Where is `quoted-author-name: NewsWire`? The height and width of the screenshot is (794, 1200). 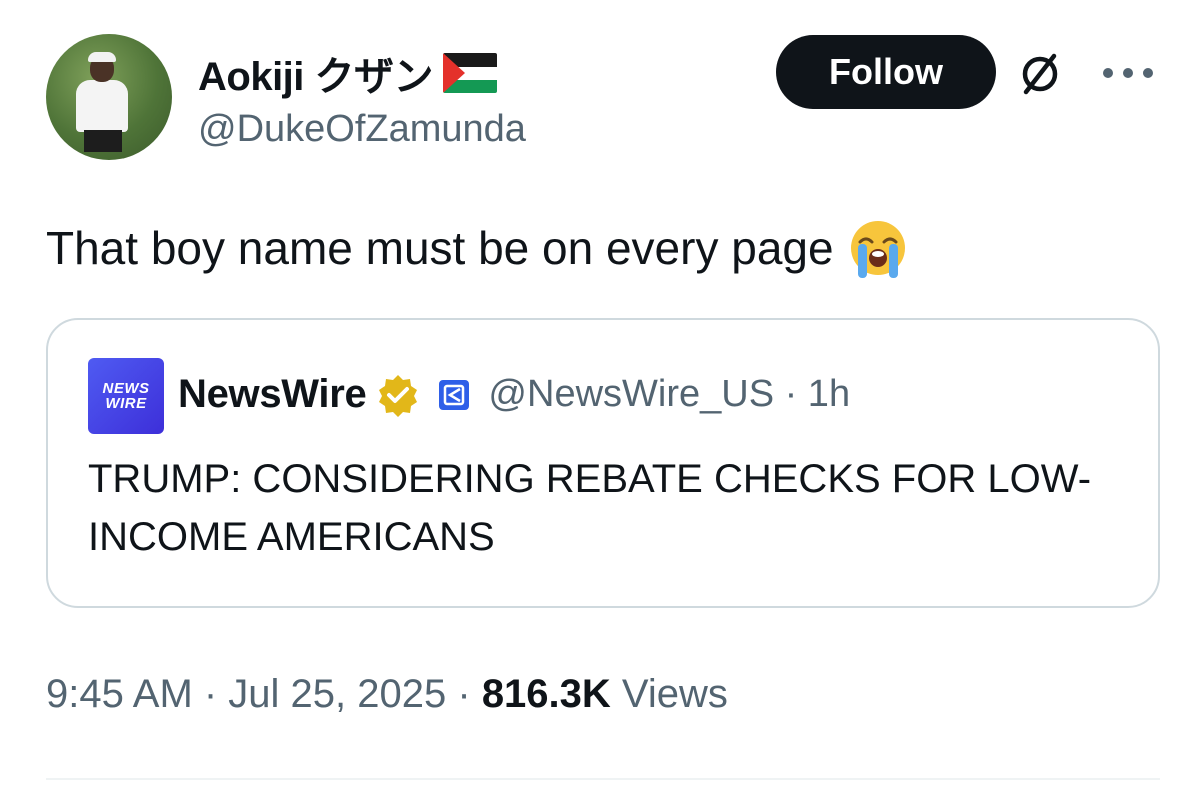
quoted-author-name: NewsWire is located at coordinates (272, 394).